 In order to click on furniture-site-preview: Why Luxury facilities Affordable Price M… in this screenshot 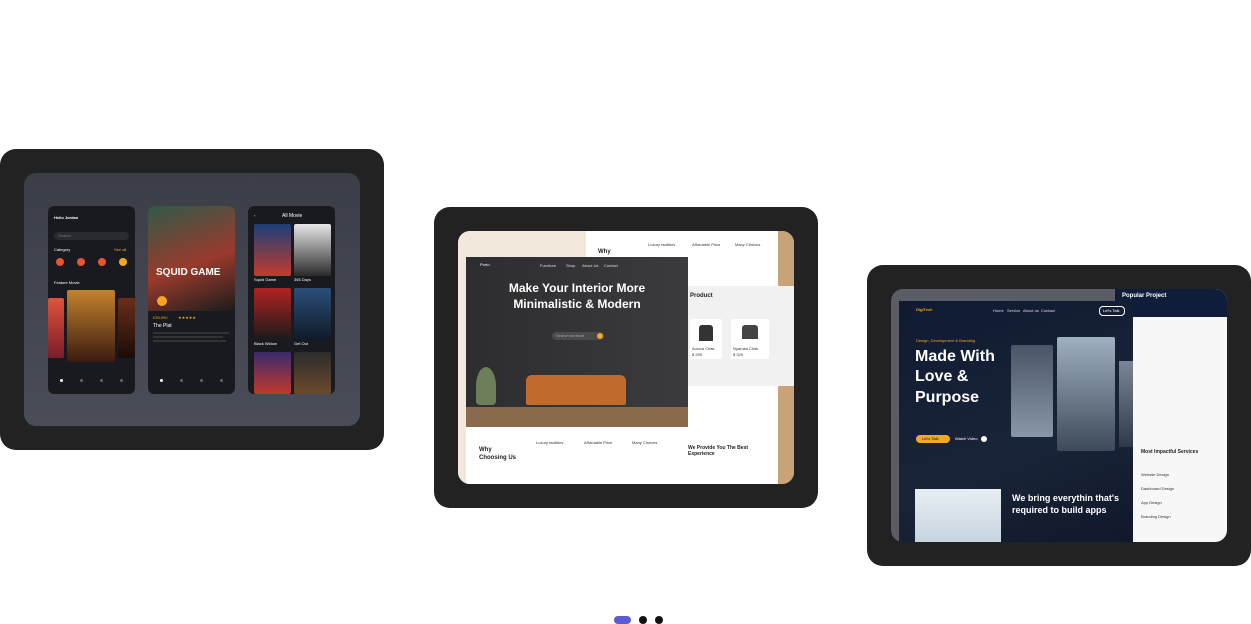, I will do `click(626, 357)`.